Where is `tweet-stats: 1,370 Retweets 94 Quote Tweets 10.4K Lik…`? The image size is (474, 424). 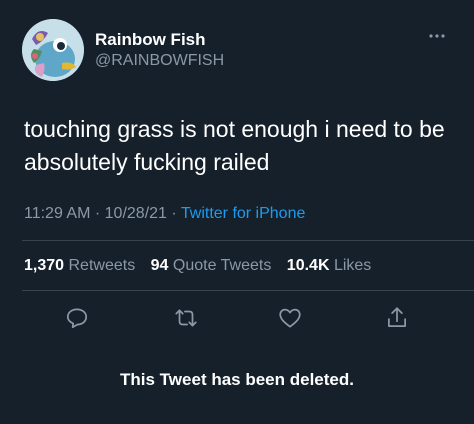
tweet-stats: 1,370 Retweets 94 Quote Tweets 10.4K Lik… is located at coordinates (203, 266).